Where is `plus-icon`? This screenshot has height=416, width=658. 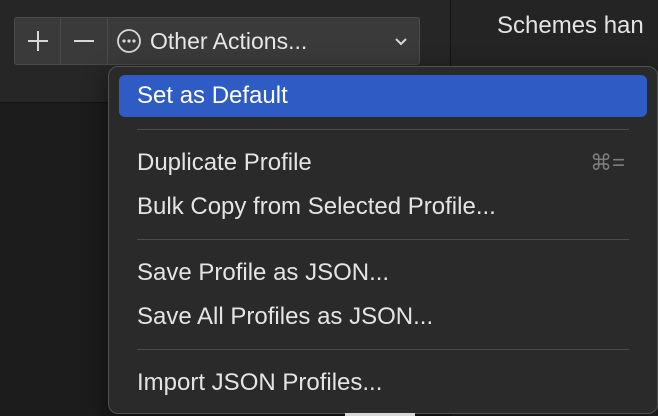 plus-icon is located at coordinates (37, 41).